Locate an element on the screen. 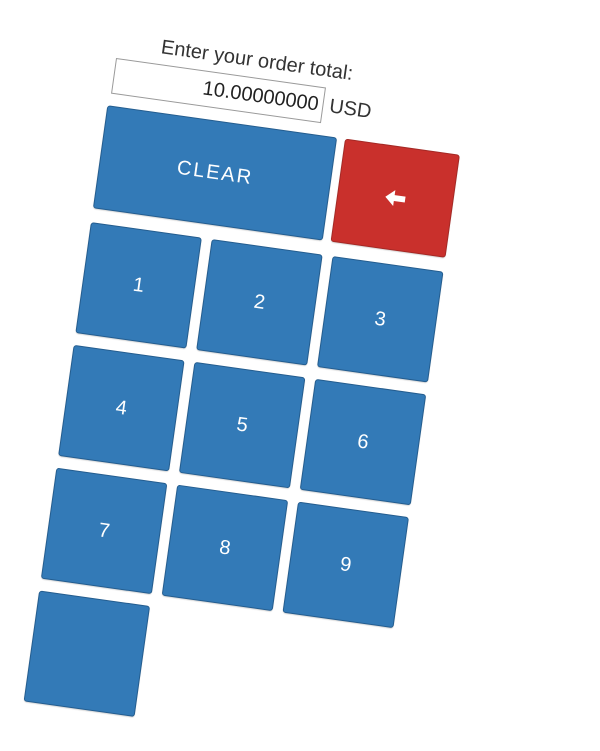 The width and height of the screenshot is (600, 751). key-3: 3 is located at coordinates (380, 319).